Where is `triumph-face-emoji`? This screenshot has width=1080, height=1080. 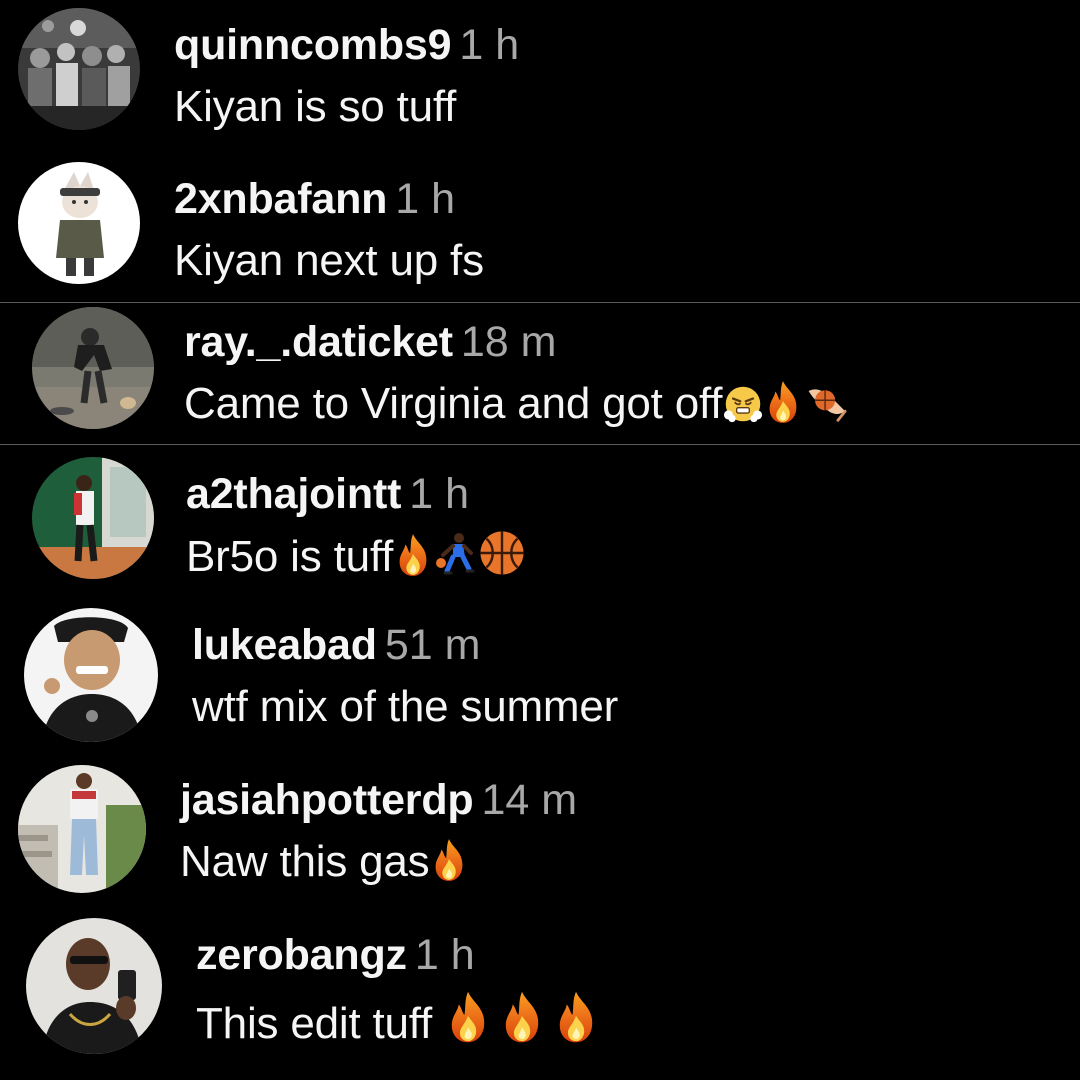
triumph-face-emoji is located at coordinates (743, 404).